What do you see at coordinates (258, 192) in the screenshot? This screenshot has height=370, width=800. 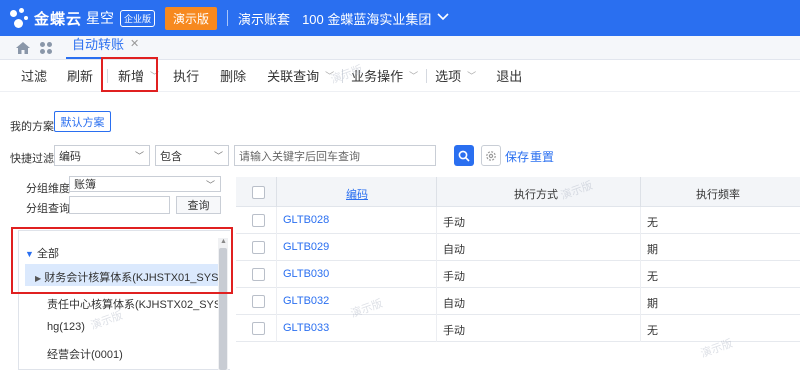 I see `select-all-checkbox` at bounding box center [258, 192].